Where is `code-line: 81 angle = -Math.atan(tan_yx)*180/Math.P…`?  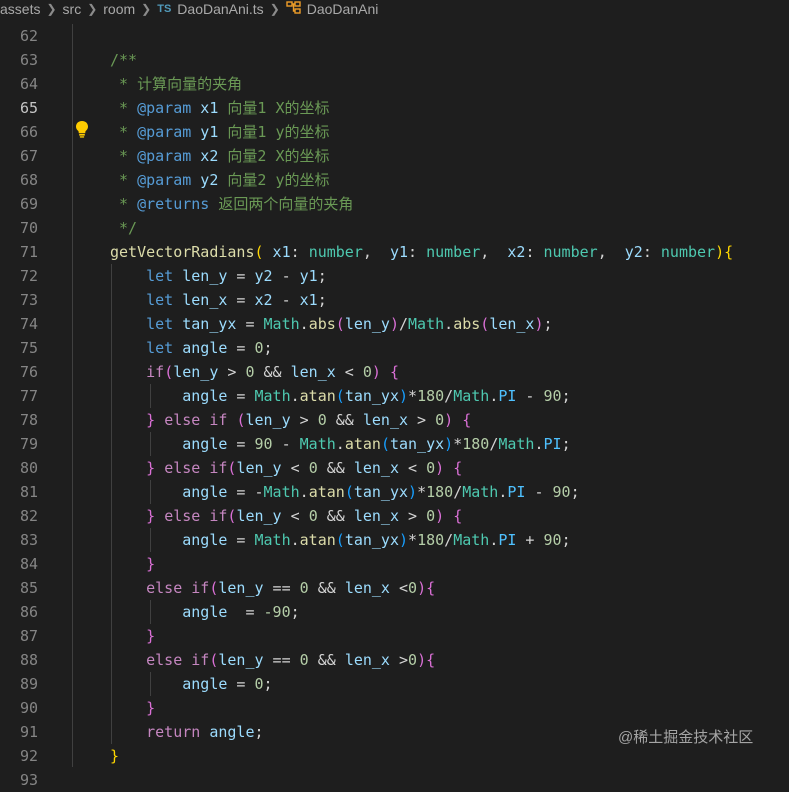
code-line: 81 angle = -Math.atan(tan_yx)*180/Math.P… is located at coordinates (394, 492).